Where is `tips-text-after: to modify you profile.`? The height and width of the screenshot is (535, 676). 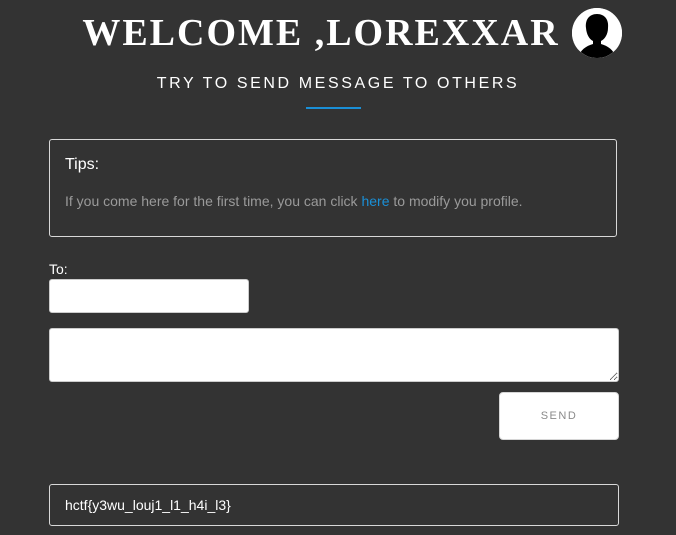
tips-text-after: to modify you profile. is located at coordinates (456, 201).